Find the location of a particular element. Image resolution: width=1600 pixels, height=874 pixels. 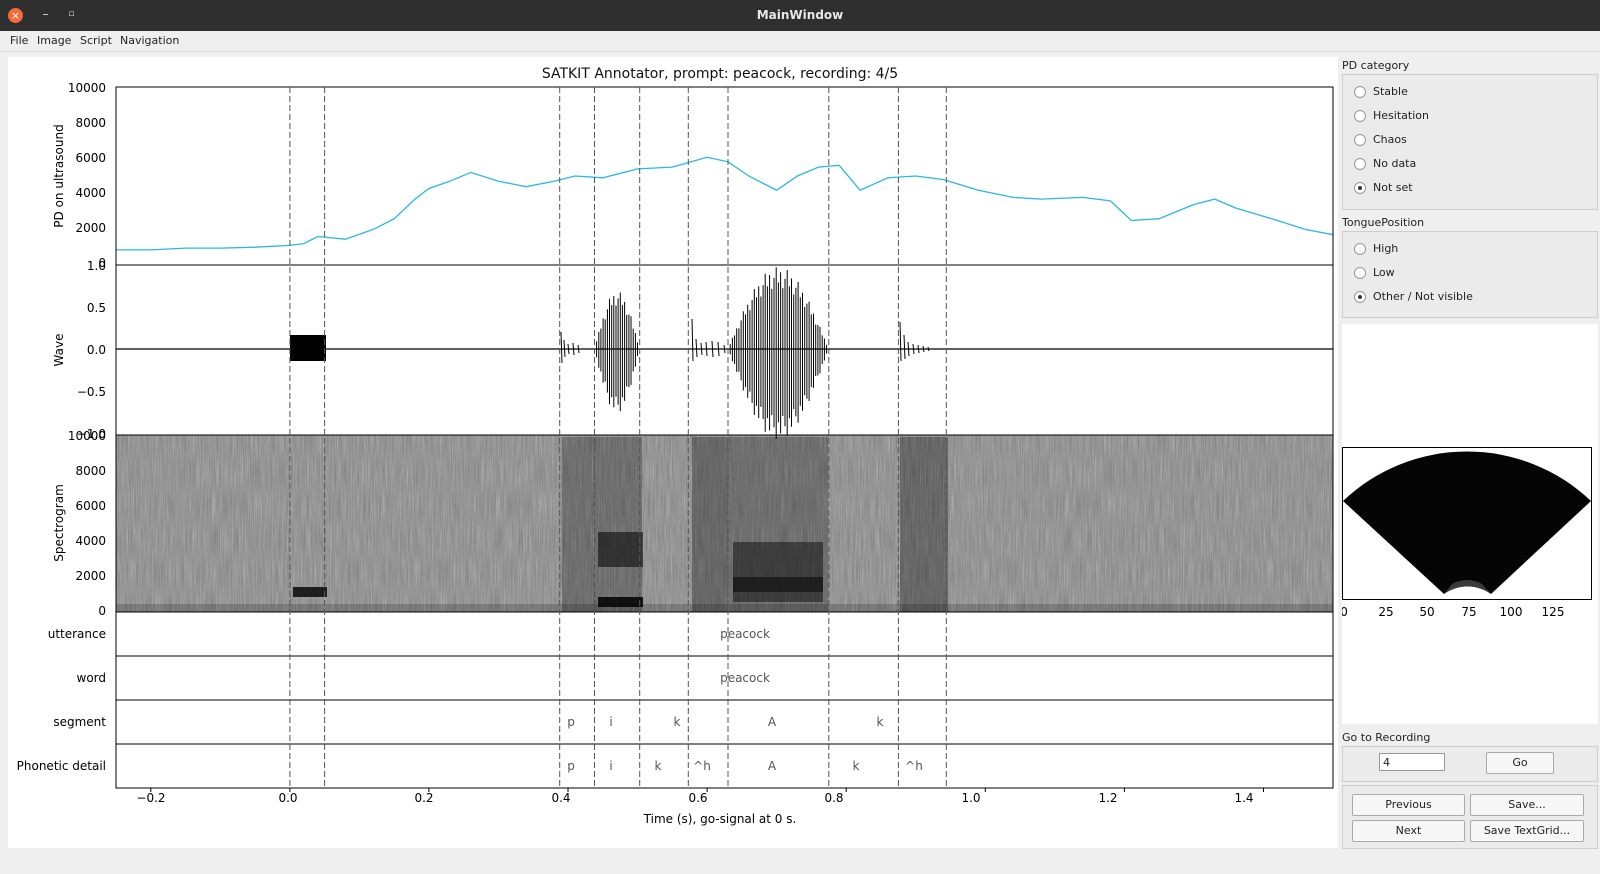

phone-interval: i is located at coordinates (610, 766).